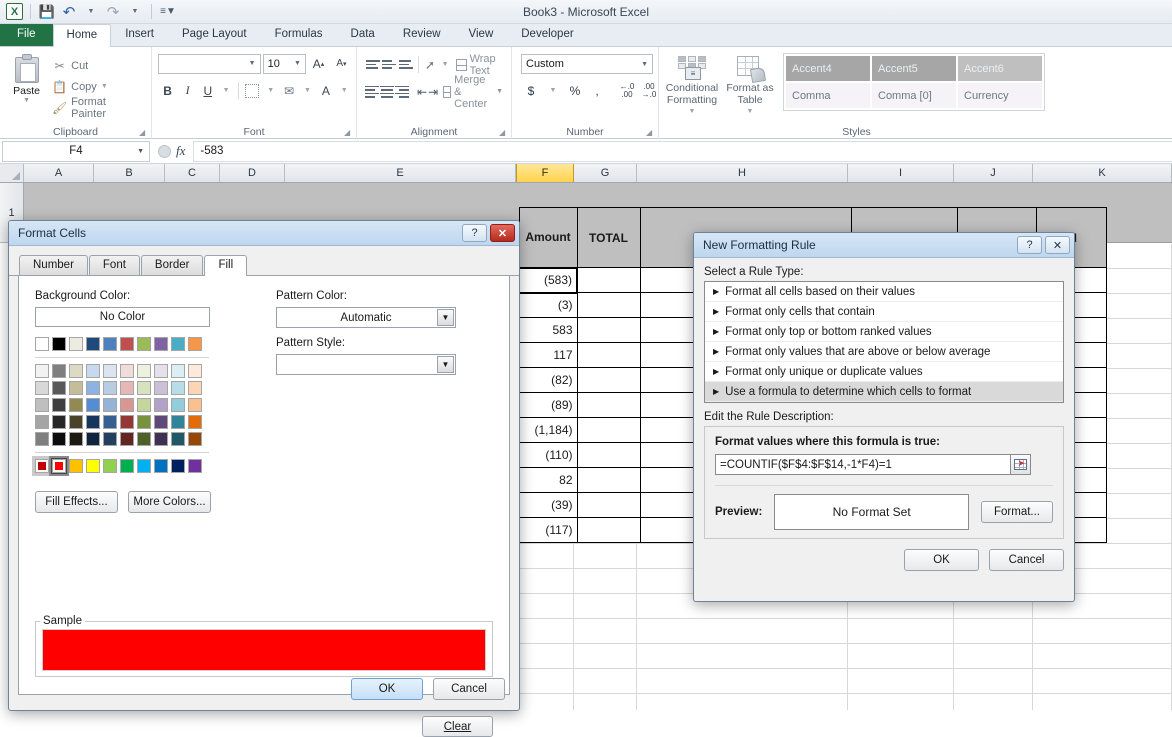 This screenshot has height=737, width=1172. Describe the element at coordinates (402, 91) in the screenshot. I see `align-right-button` at that location.